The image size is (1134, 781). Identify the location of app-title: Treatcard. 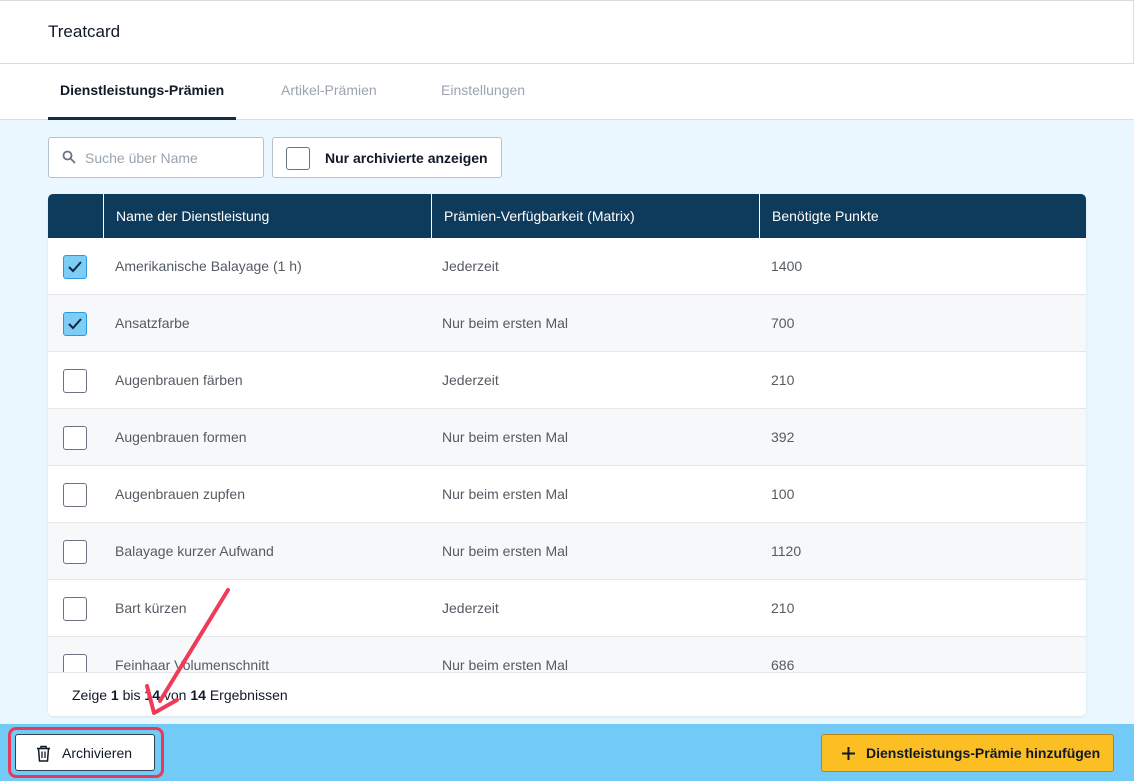
(84, 31).